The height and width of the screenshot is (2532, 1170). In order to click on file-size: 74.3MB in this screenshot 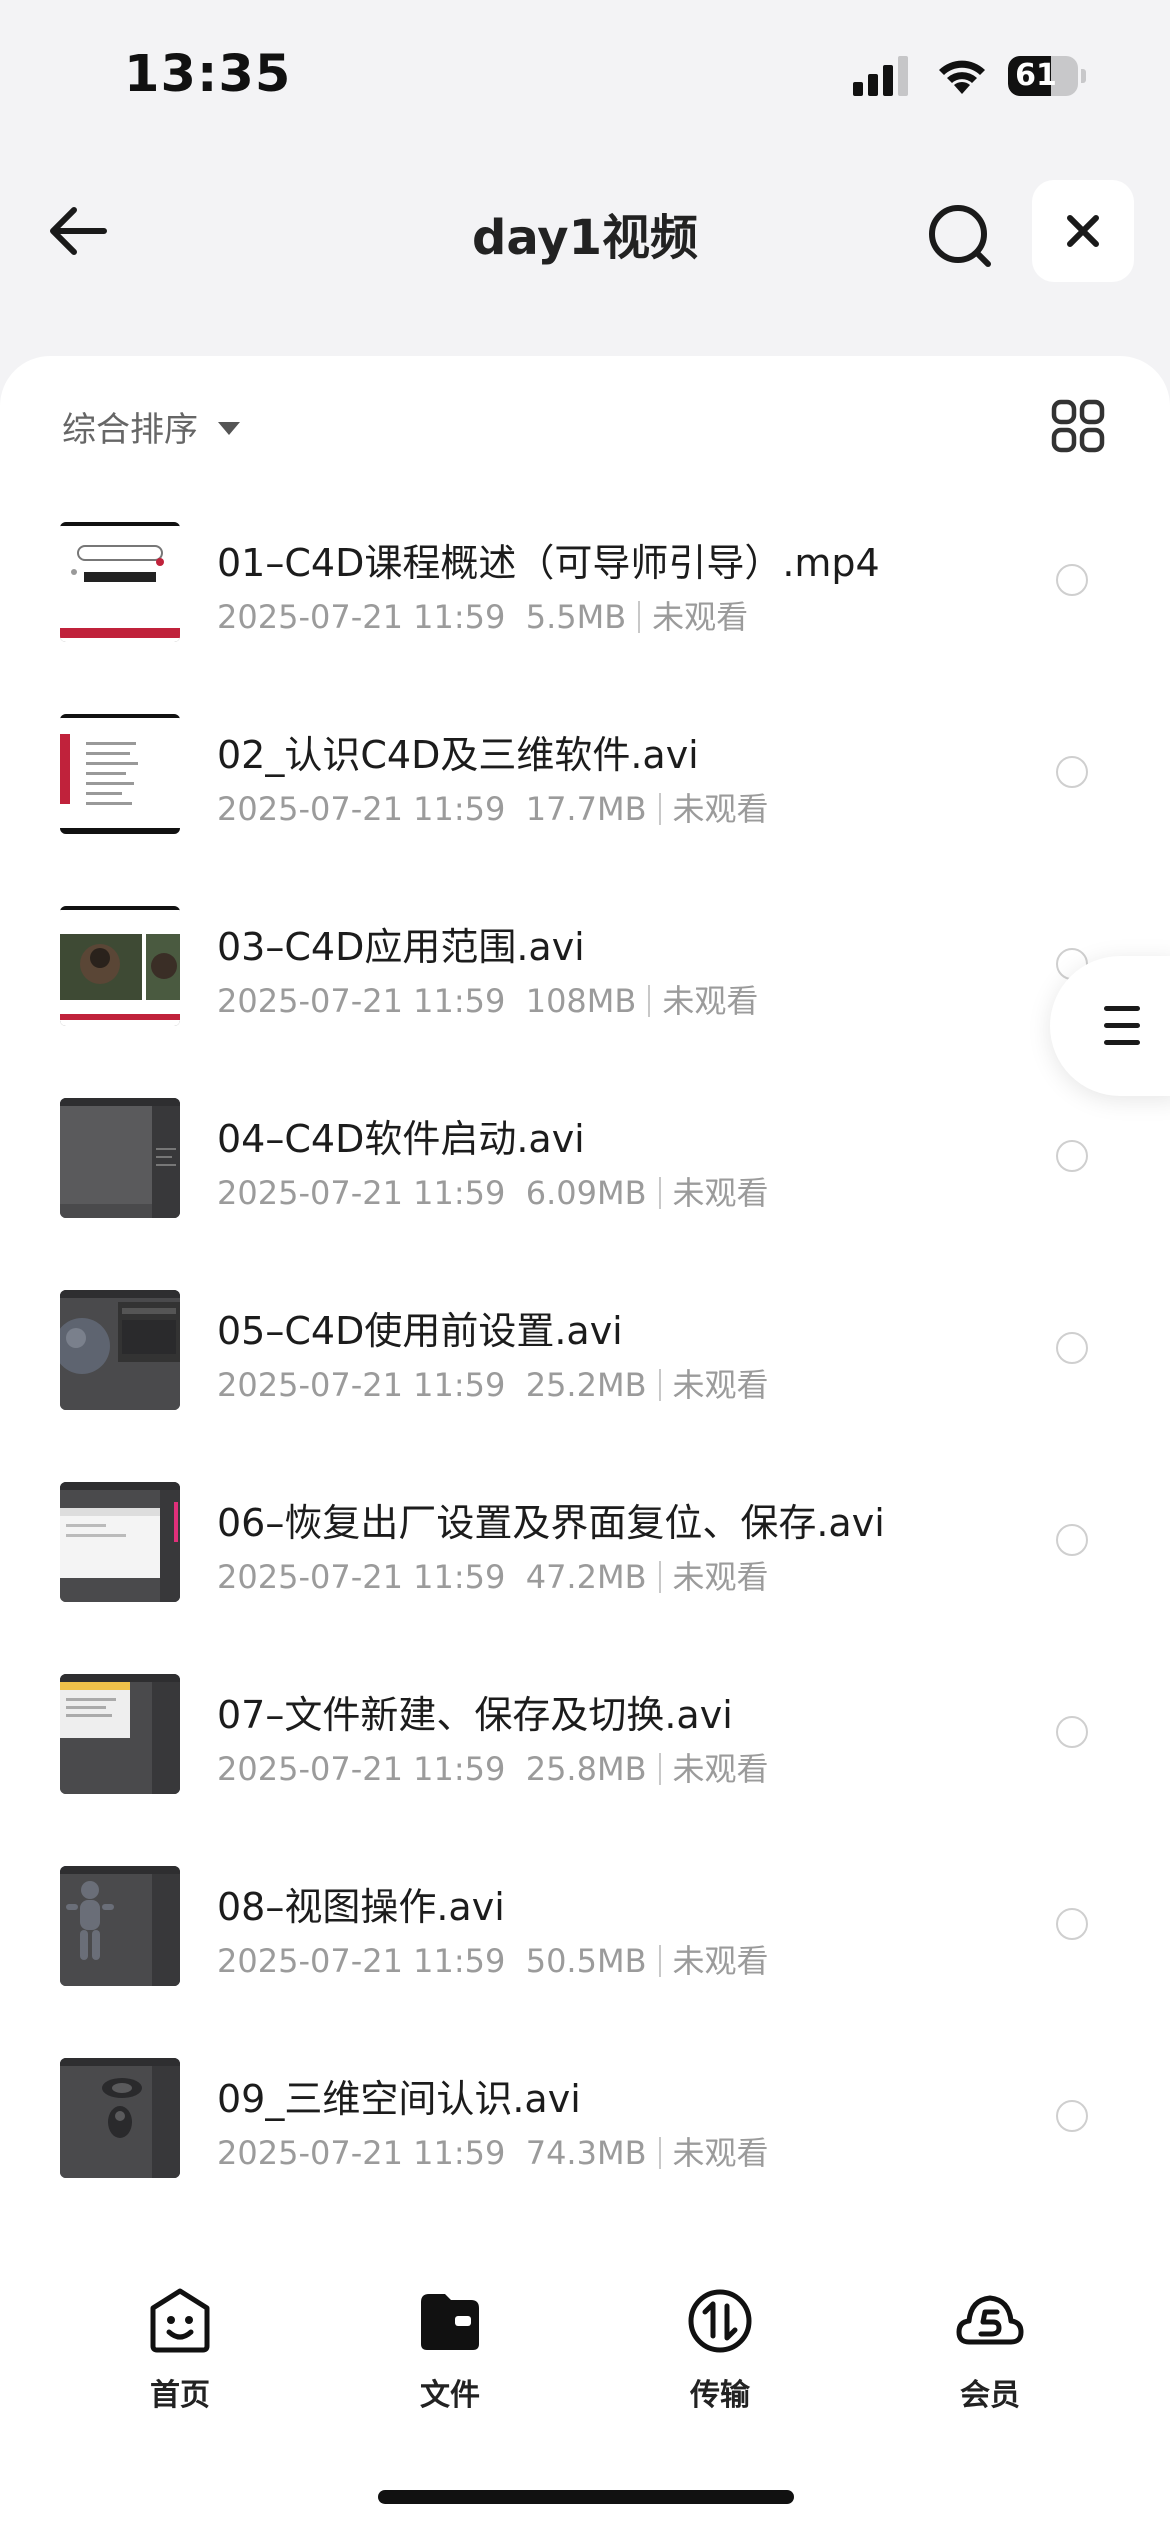, I will do `click(586, 2153)`.